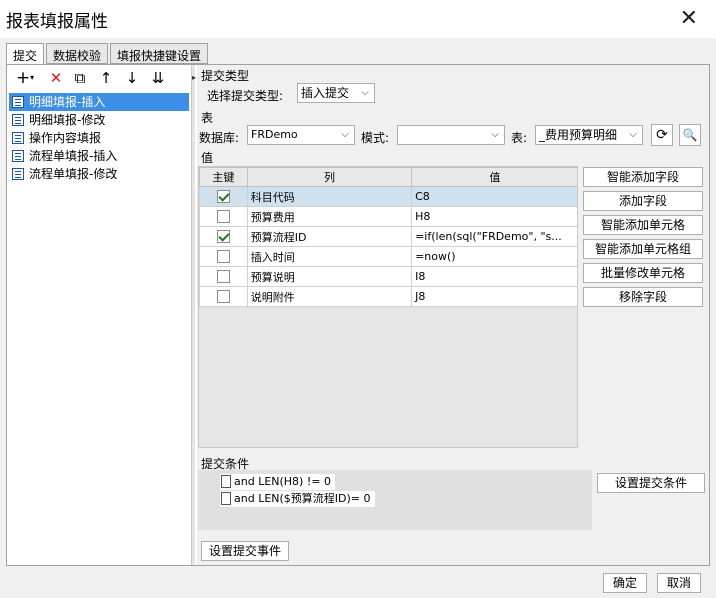  Describe the element at coordinates (358, 19) in the screenshot. I see `title-bar: 报表填报属性 ✕` at that location.